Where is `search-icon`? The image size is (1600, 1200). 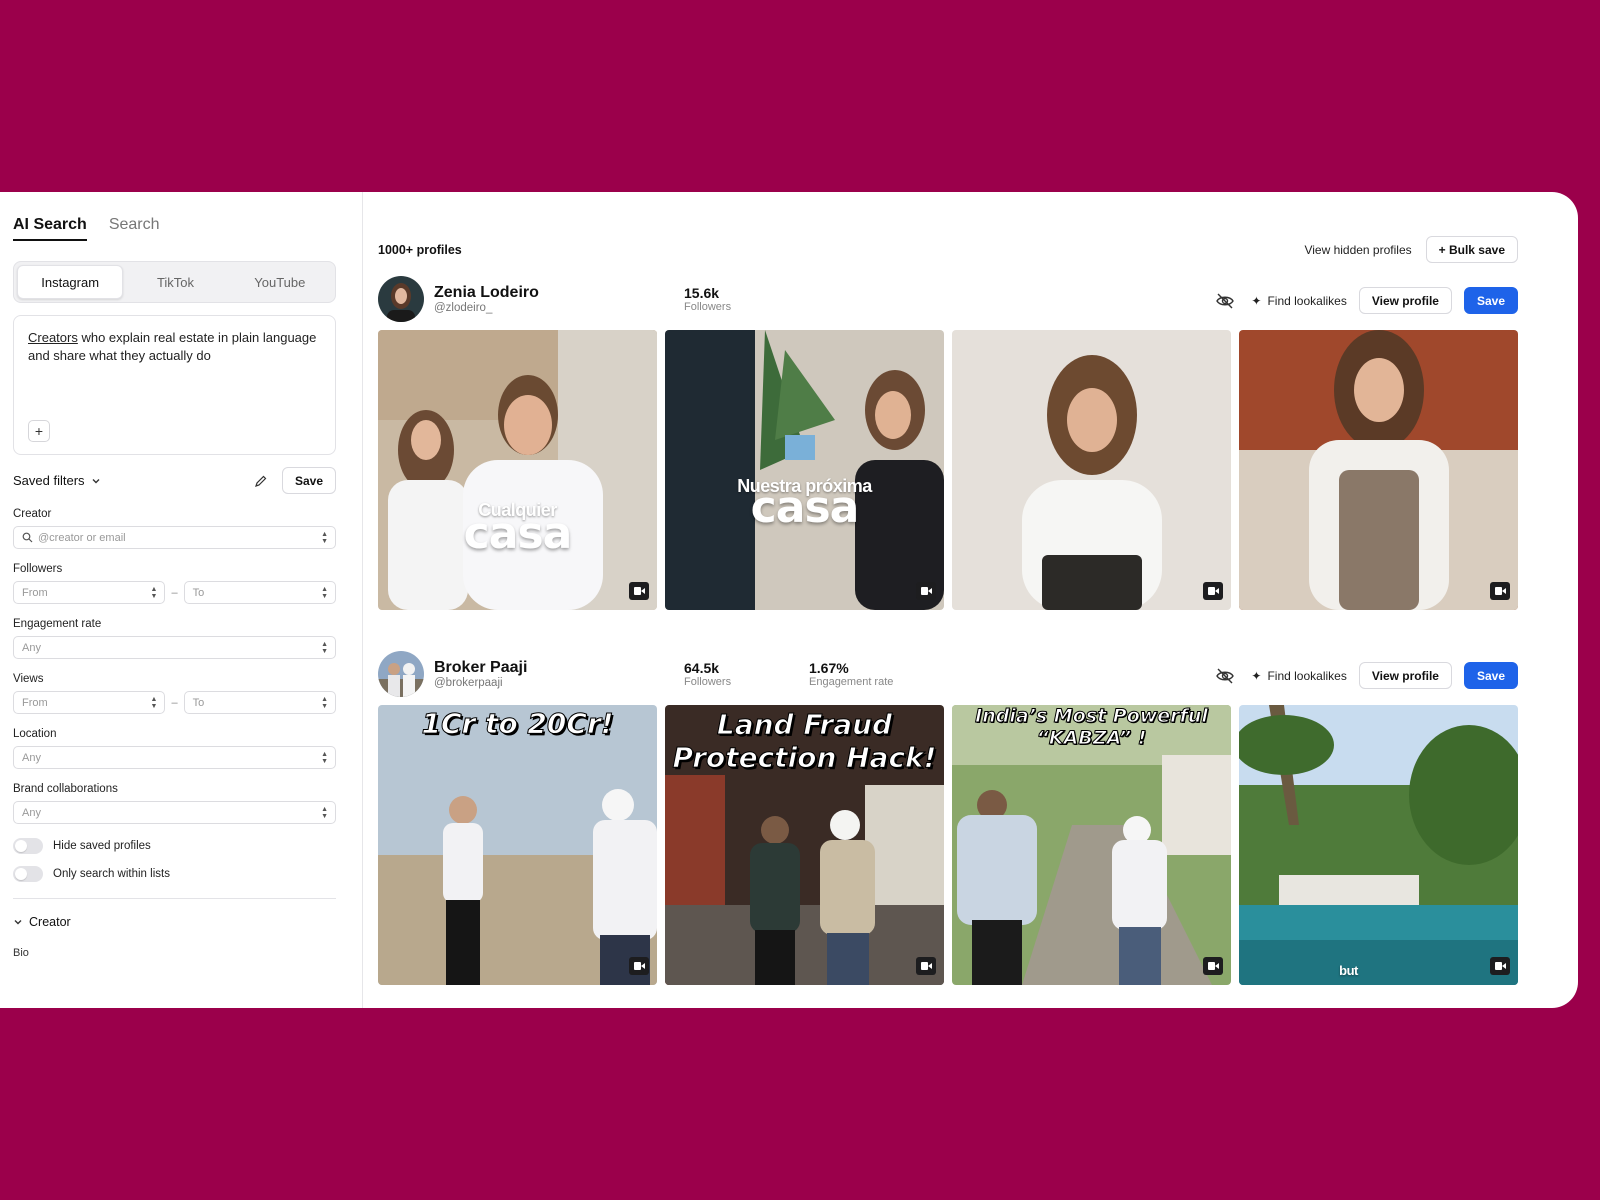
search-icon is located at coordinates (27, 537).